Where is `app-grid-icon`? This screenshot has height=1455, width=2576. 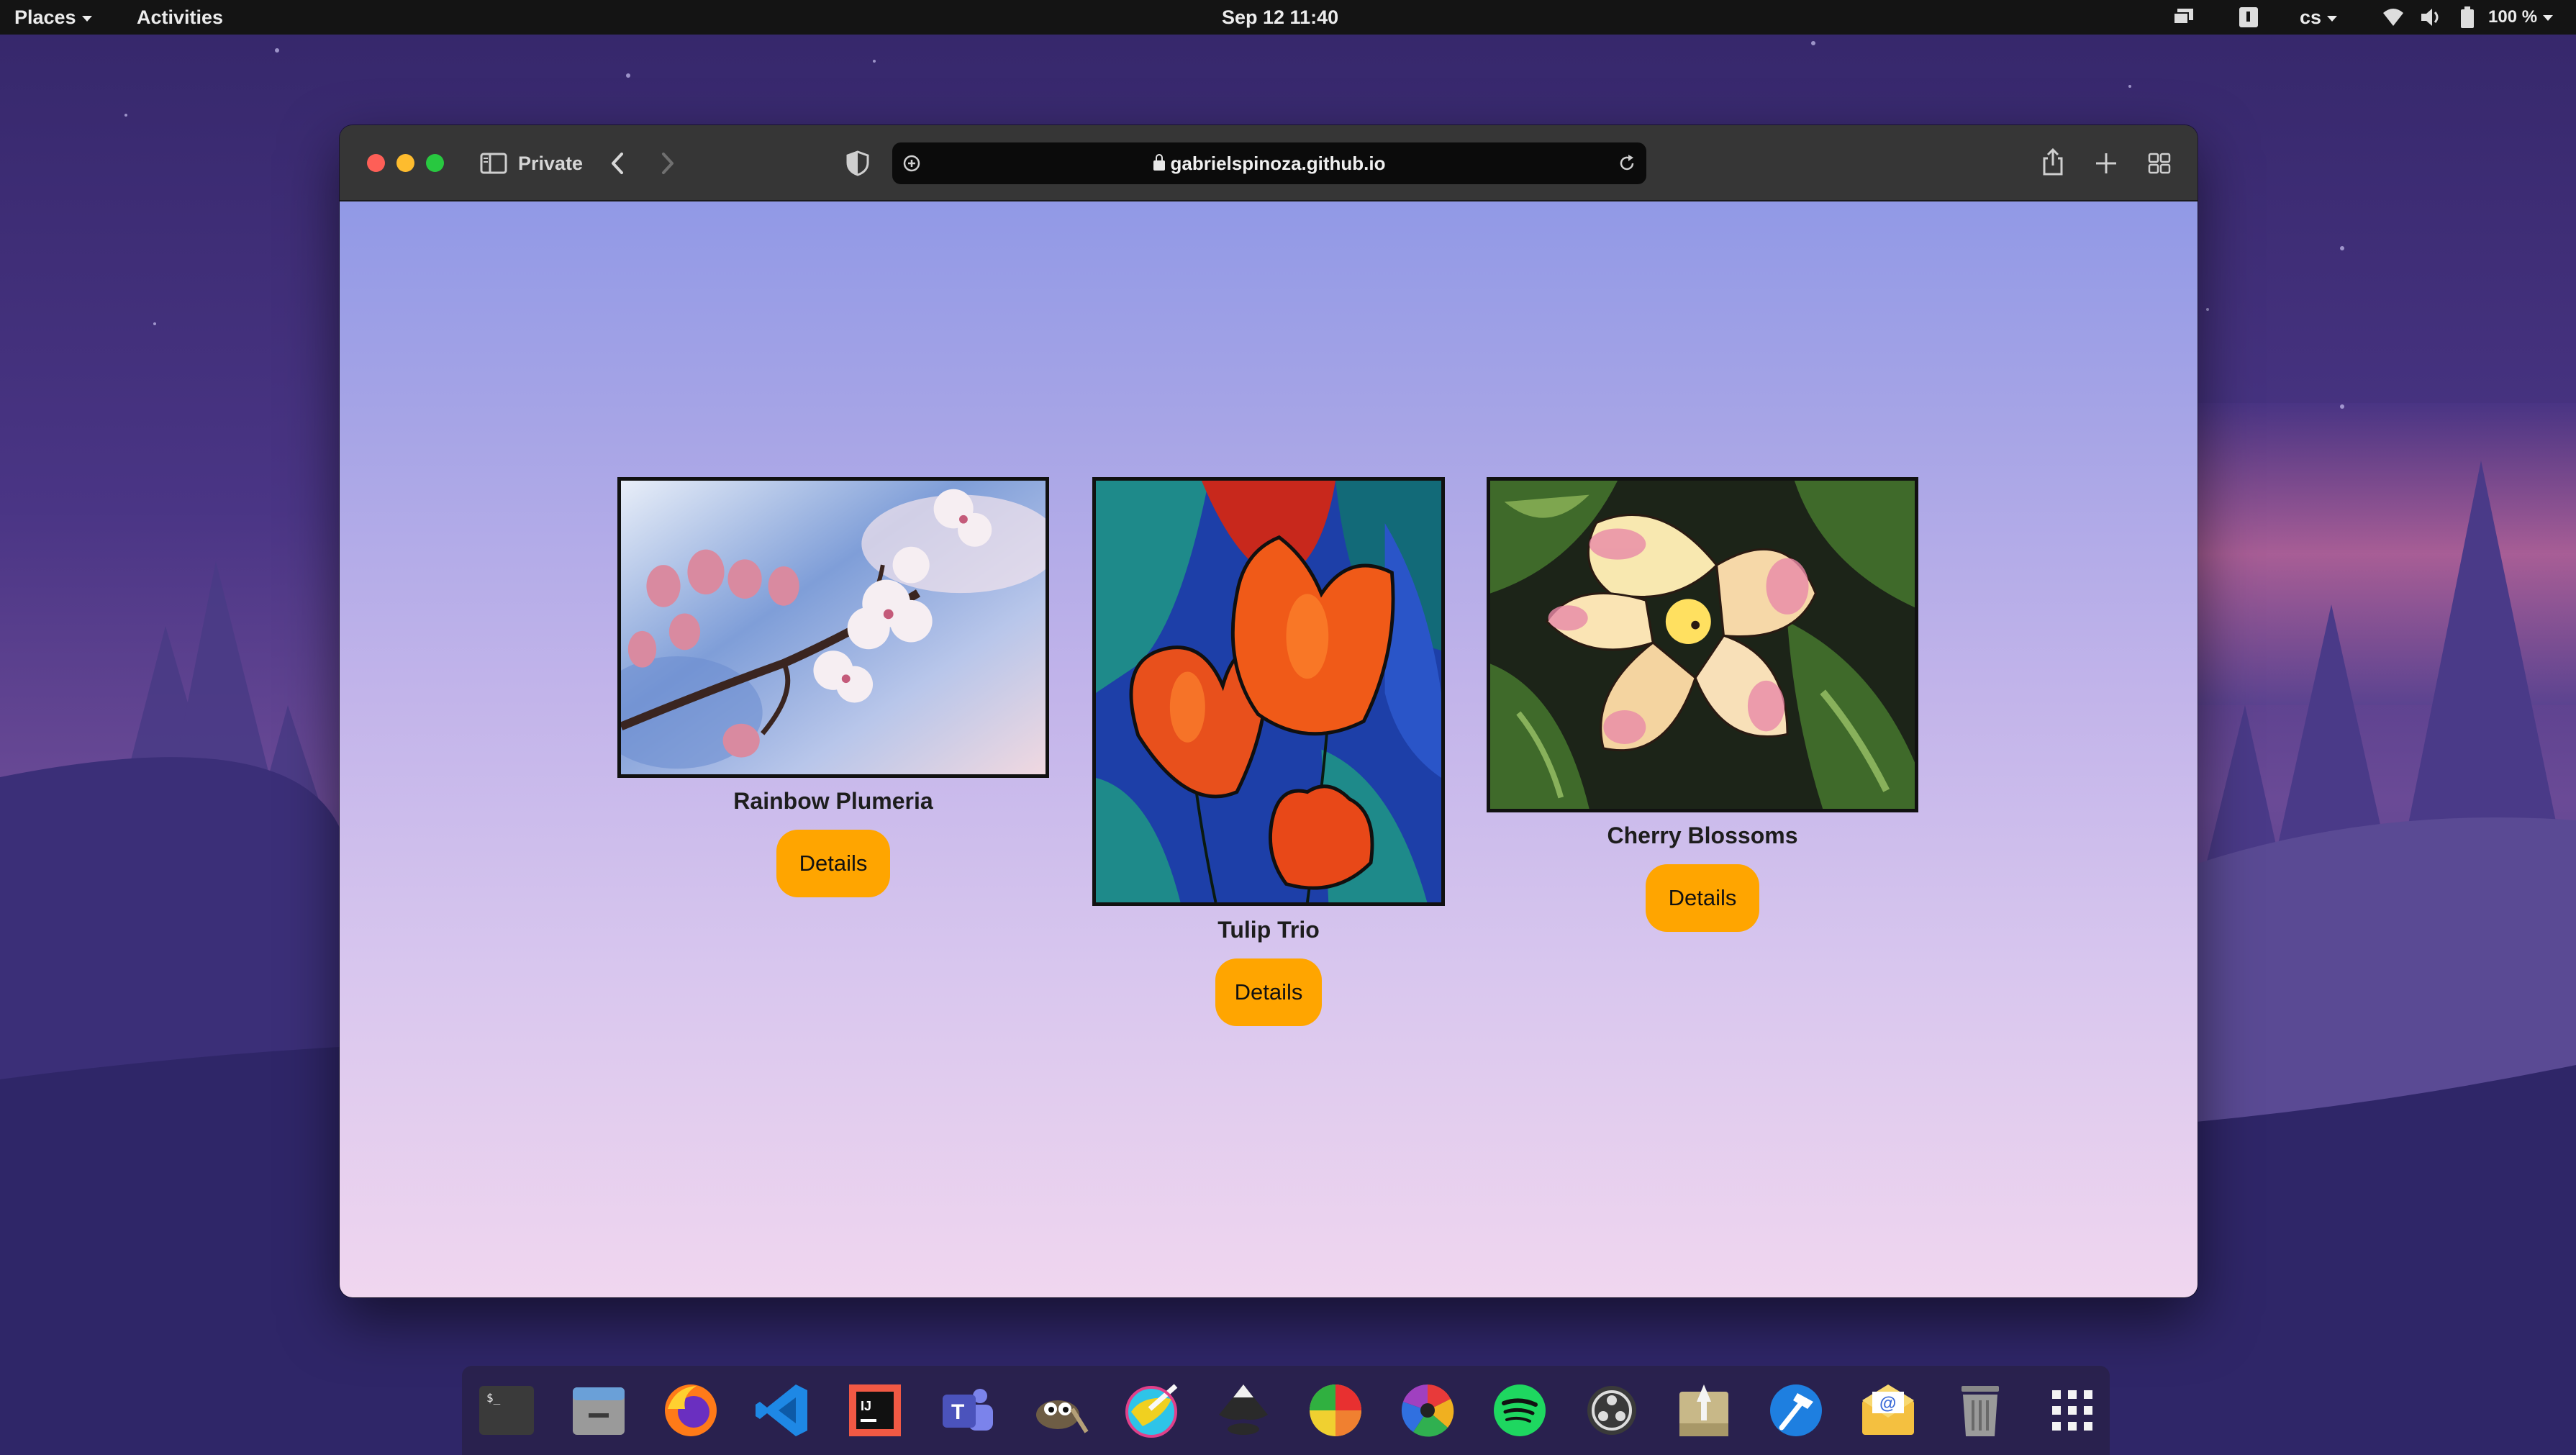
app-grid-icon is located at coordinates (2072, 1410).